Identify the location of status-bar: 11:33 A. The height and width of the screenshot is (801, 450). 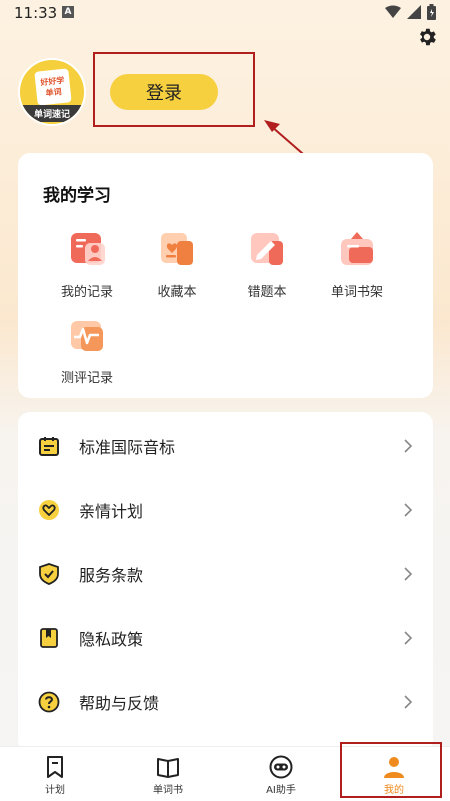
(225, 13).